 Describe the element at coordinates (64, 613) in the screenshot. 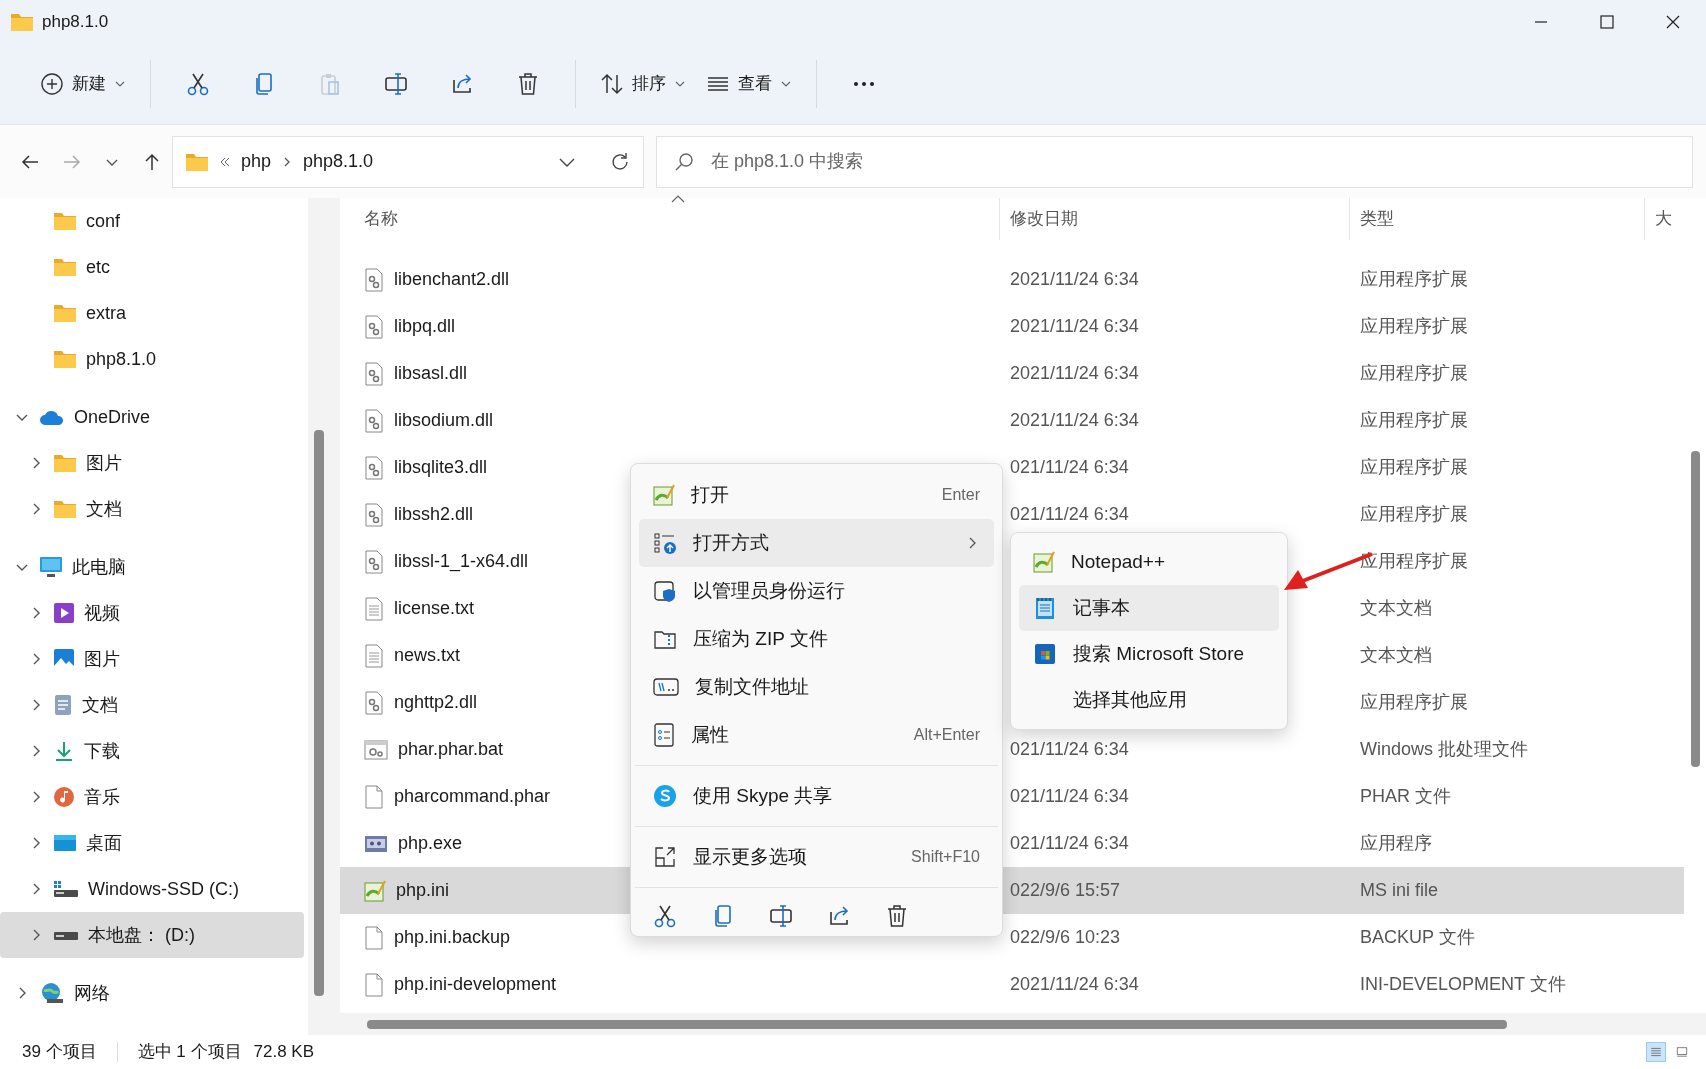

I see `video-icon` at that location.